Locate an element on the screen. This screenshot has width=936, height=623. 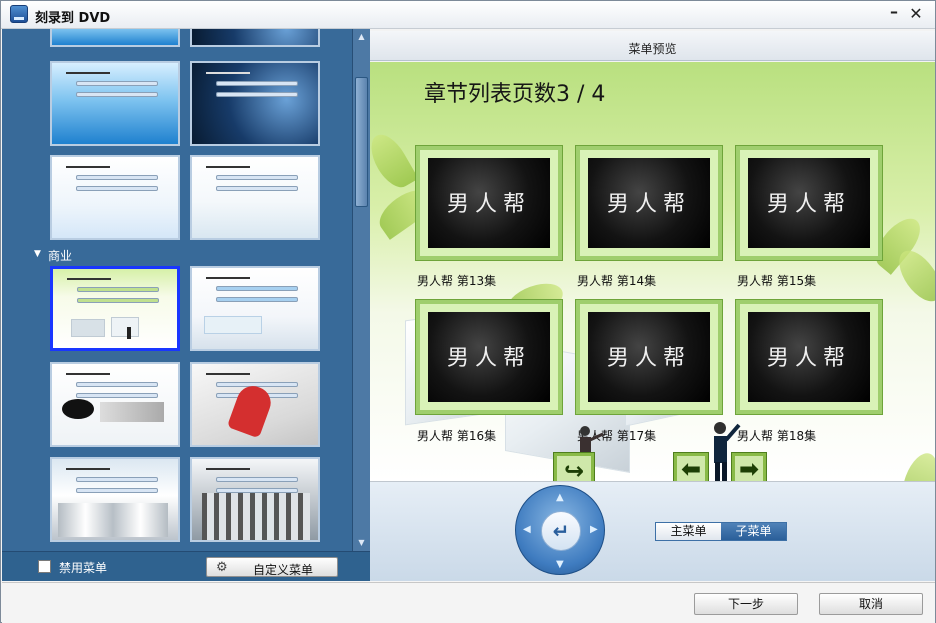
left-arrow-icon: ⬅ is located at coordinates (691, 468).